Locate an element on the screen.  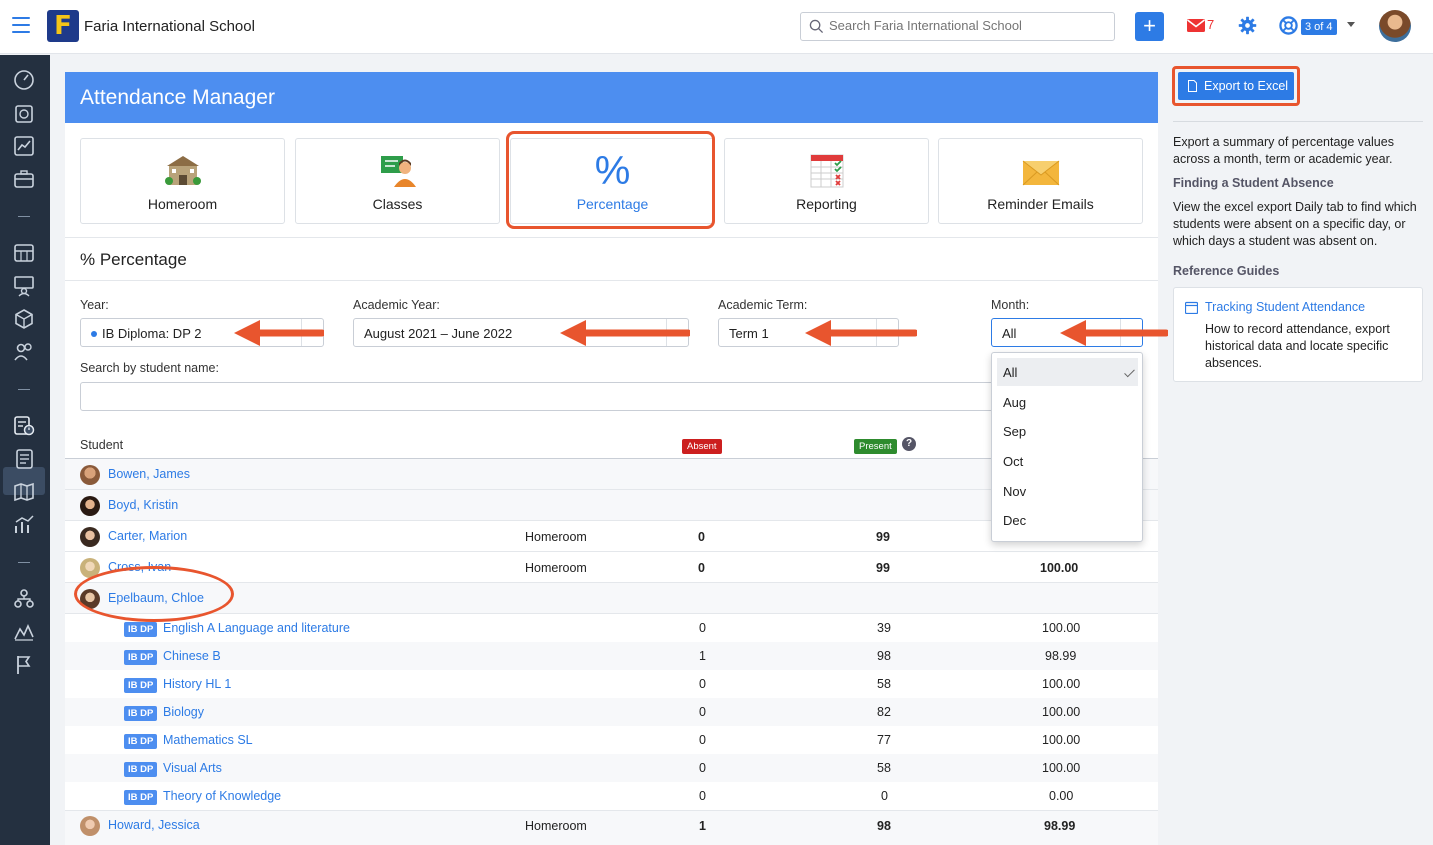
help-icon: ? is located at coordinates (909, 444).